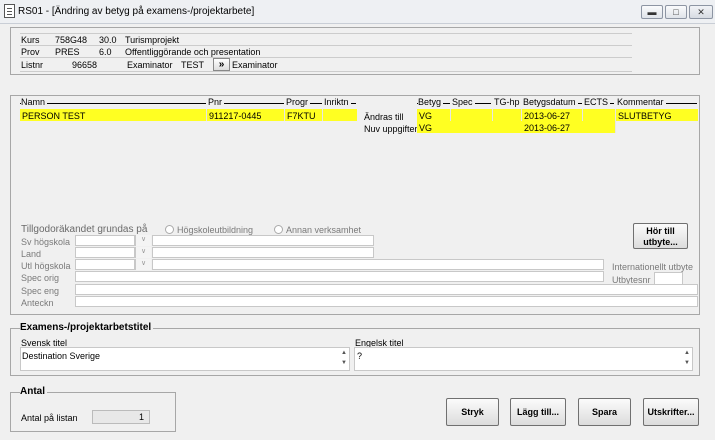 This screenshot has height=440, width=715. What do you see at coordinates (653, 267) in the screenshot?
I see `internationellt-utbyte-label: Internationellt utbyte` at bounding box center [653, 267].